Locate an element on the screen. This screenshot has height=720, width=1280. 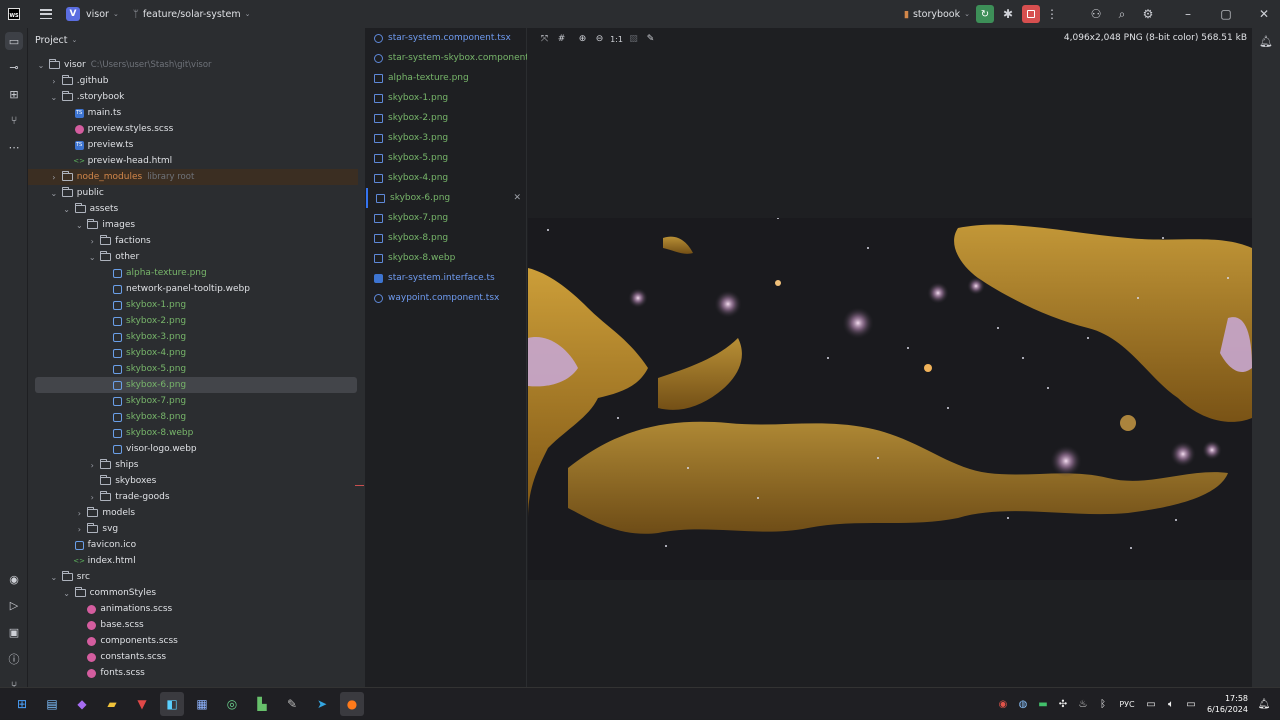
editor-tab: star-system-skybox.component.tsx is located at coordinates (446, 58).